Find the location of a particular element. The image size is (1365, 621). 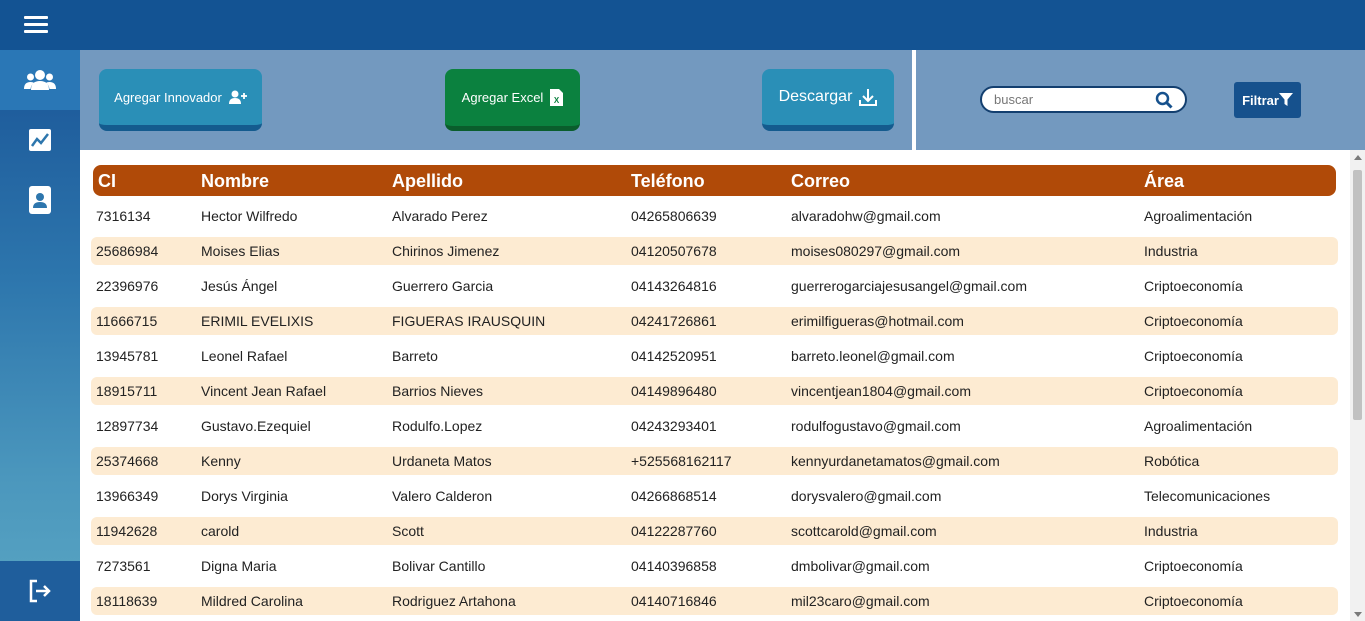

cell-ci: 11666715 is located at coordinates (127, 321).